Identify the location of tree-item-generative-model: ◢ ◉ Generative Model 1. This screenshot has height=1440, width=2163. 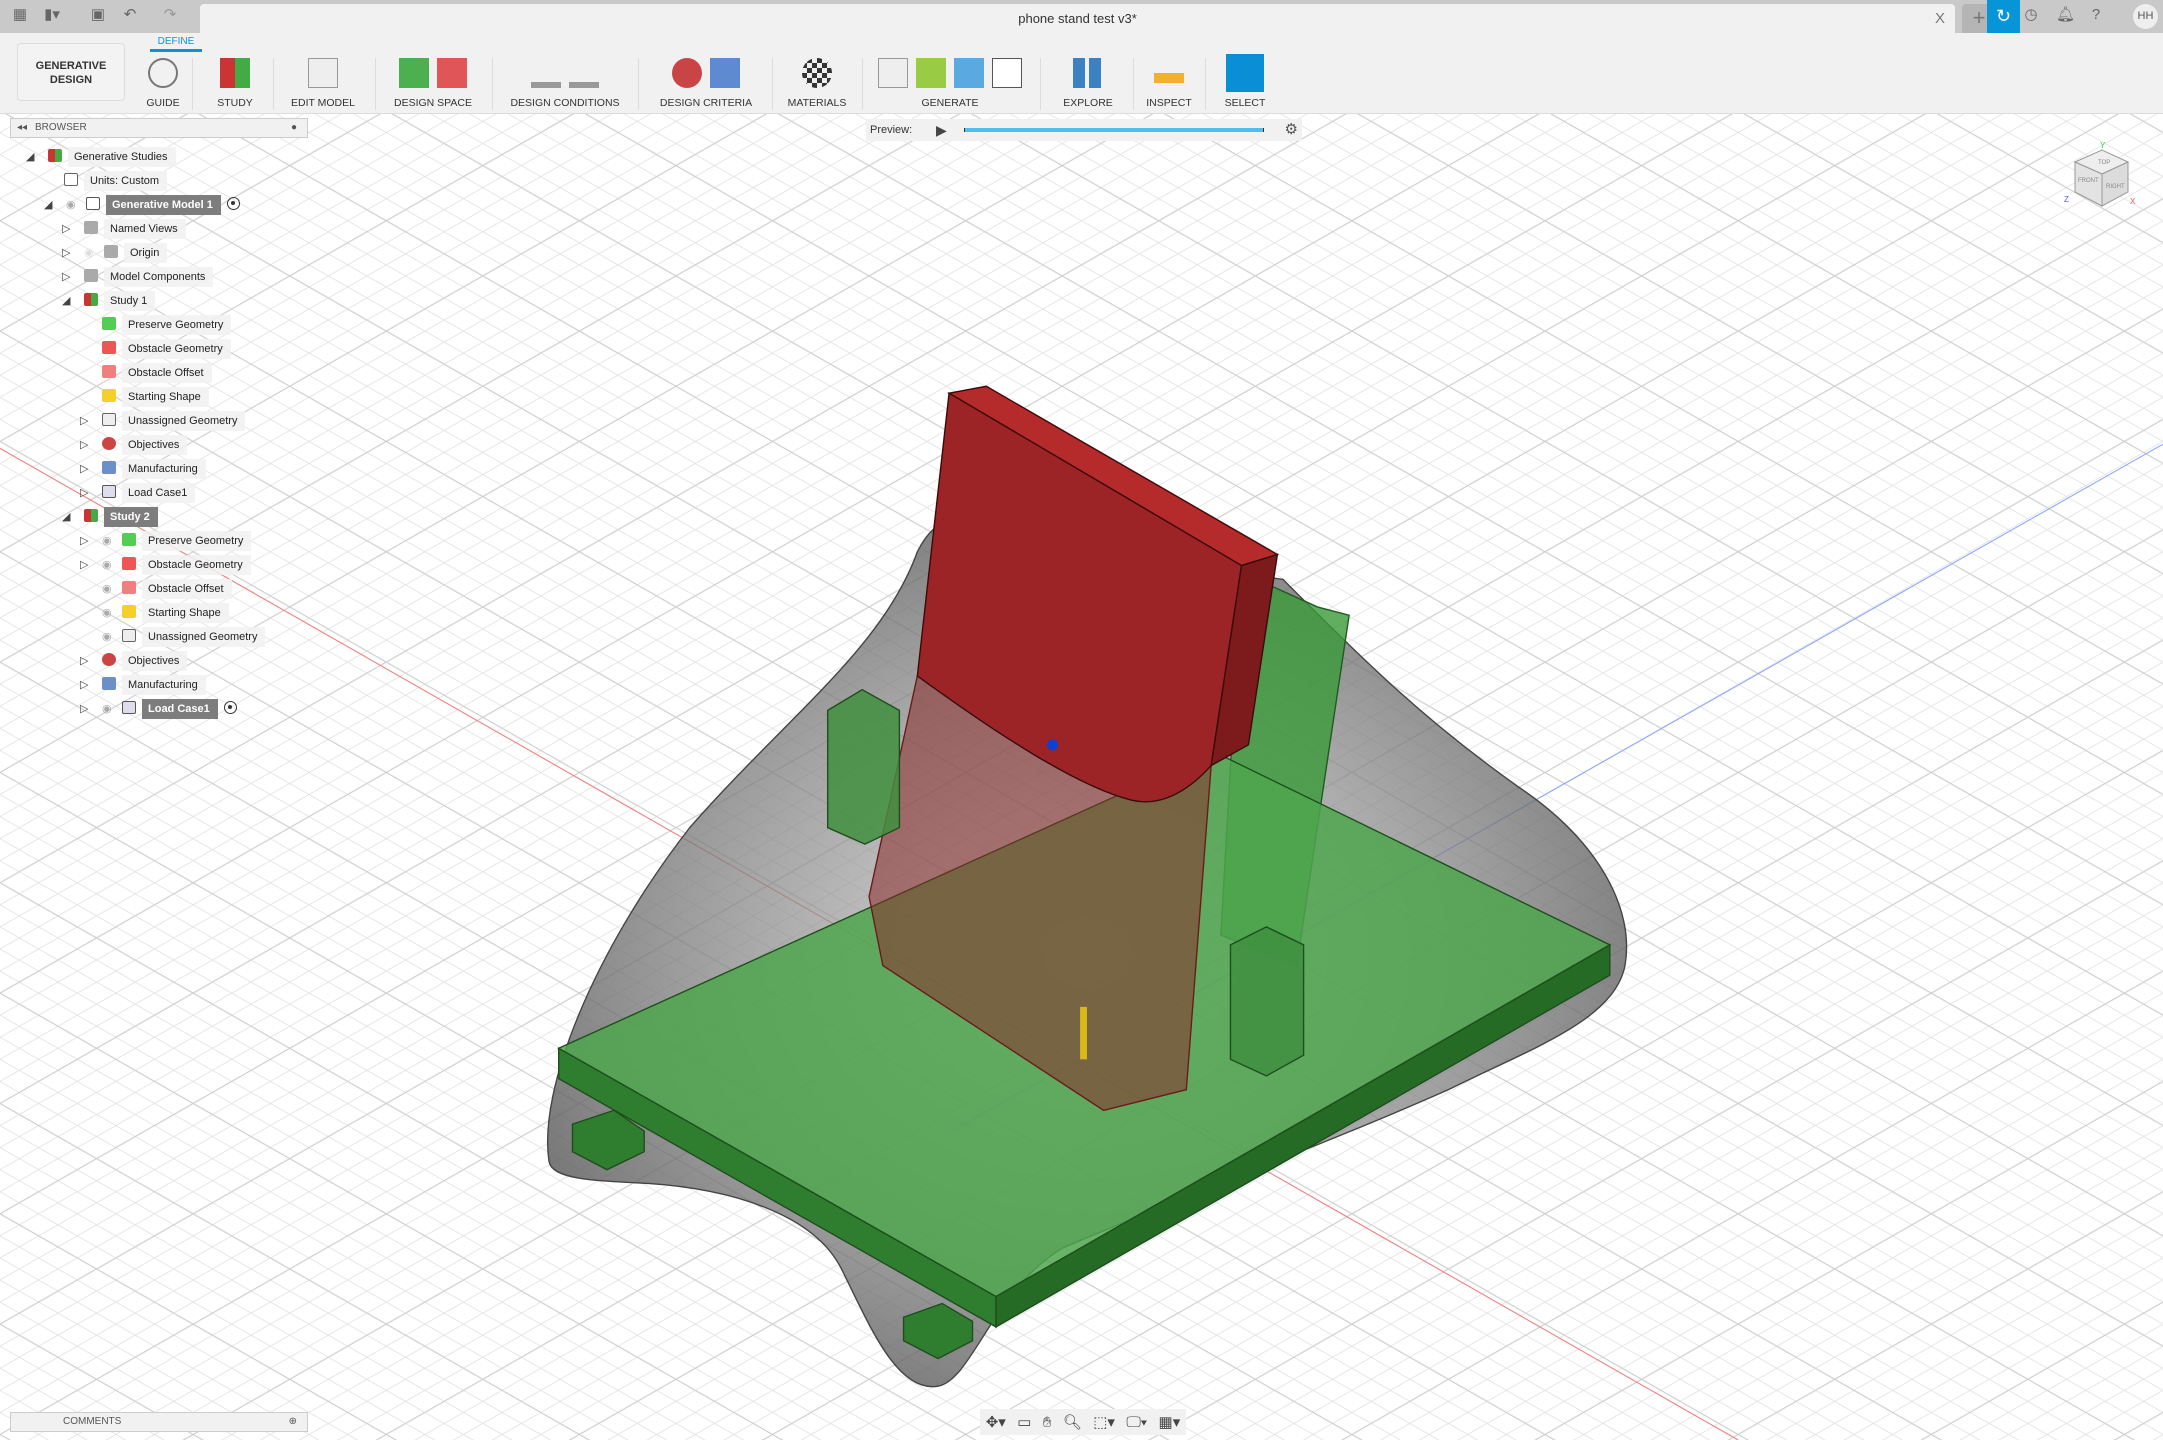
(142, 205).